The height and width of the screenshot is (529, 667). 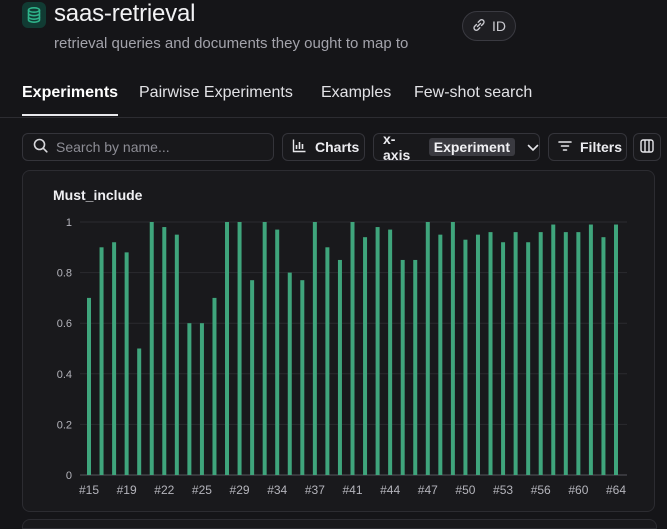 What do you see at coordinates (339, 524) in the screenshot?
I see `next-chart-panel` at bounding box center [339, 524].